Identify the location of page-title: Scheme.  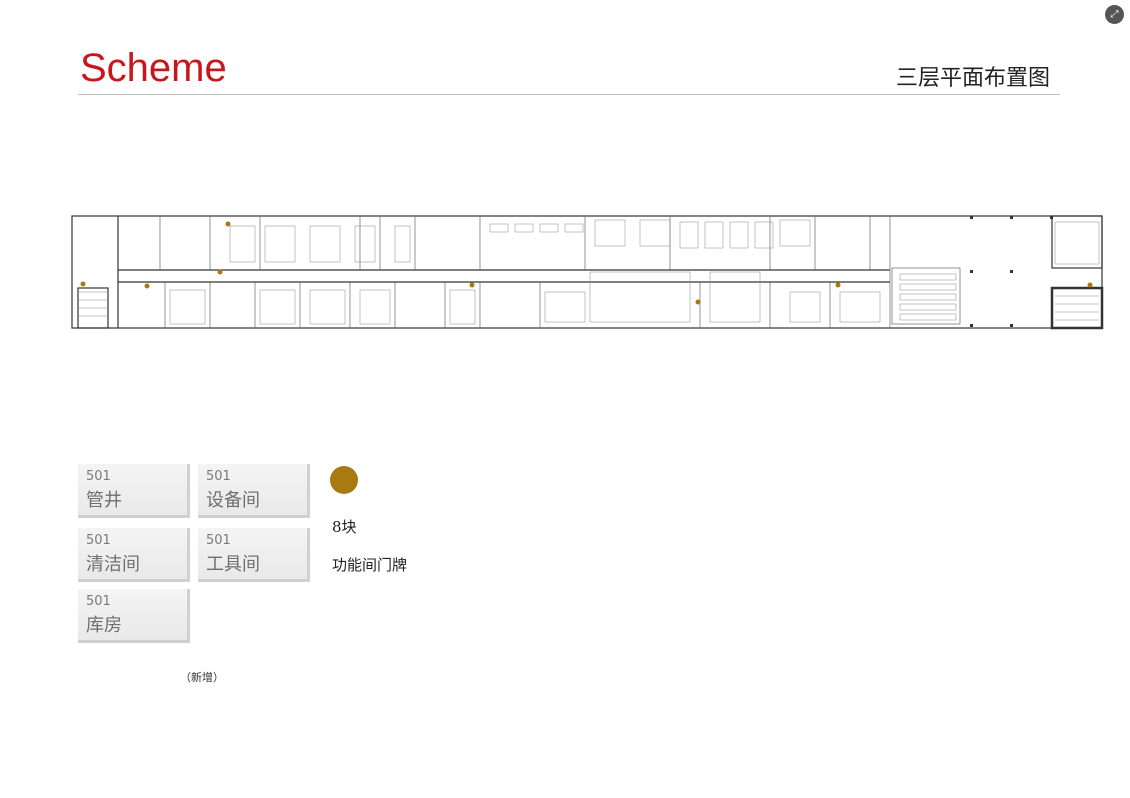
(153, 68).